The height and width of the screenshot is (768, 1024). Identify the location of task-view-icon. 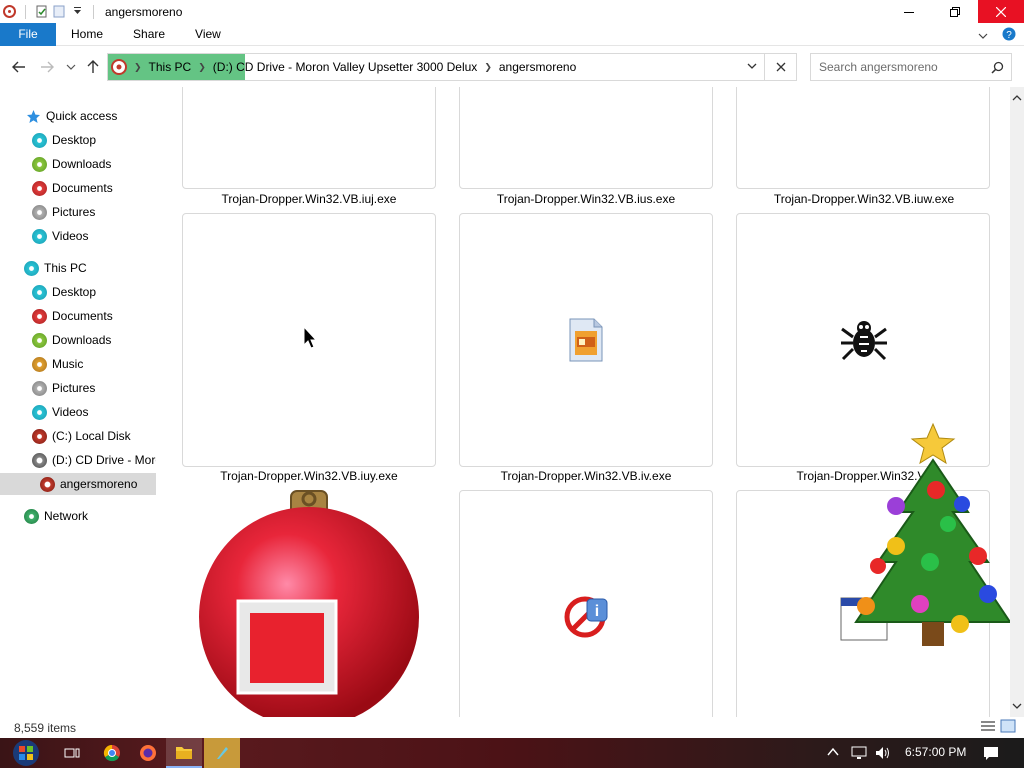
(72, 753).